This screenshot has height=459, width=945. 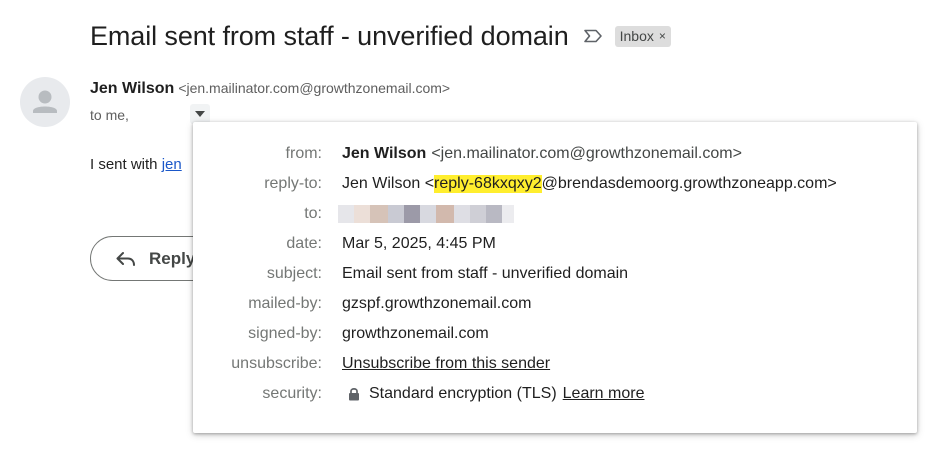 What do you see at coordinates (555, 304) in the screenshot?
I see `detail-row-mailed-by: mailed-by: gzspf.growthzonemail.com` at bounding box center [555, 304].